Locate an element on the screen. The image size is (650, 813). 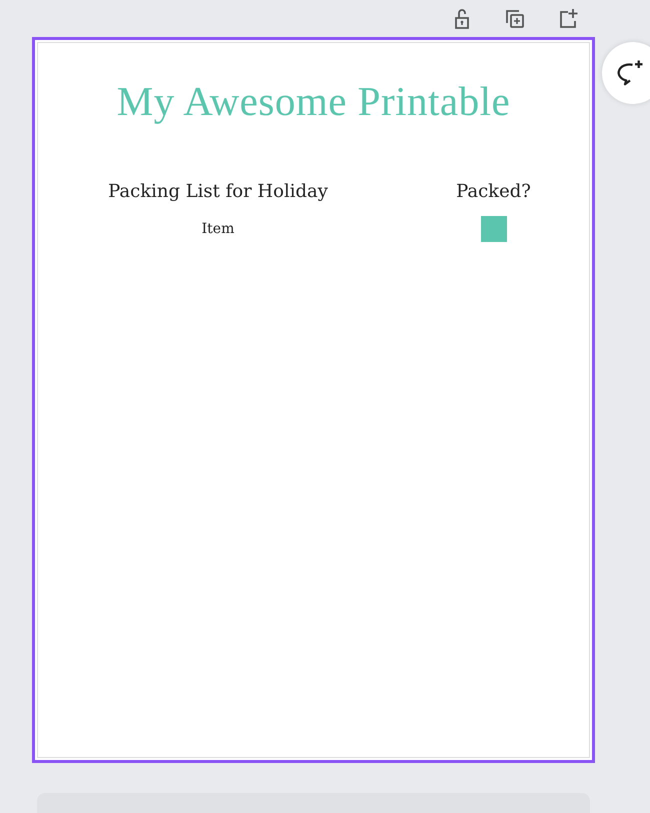
table-cell: Item is located at coordinates (218, 229).